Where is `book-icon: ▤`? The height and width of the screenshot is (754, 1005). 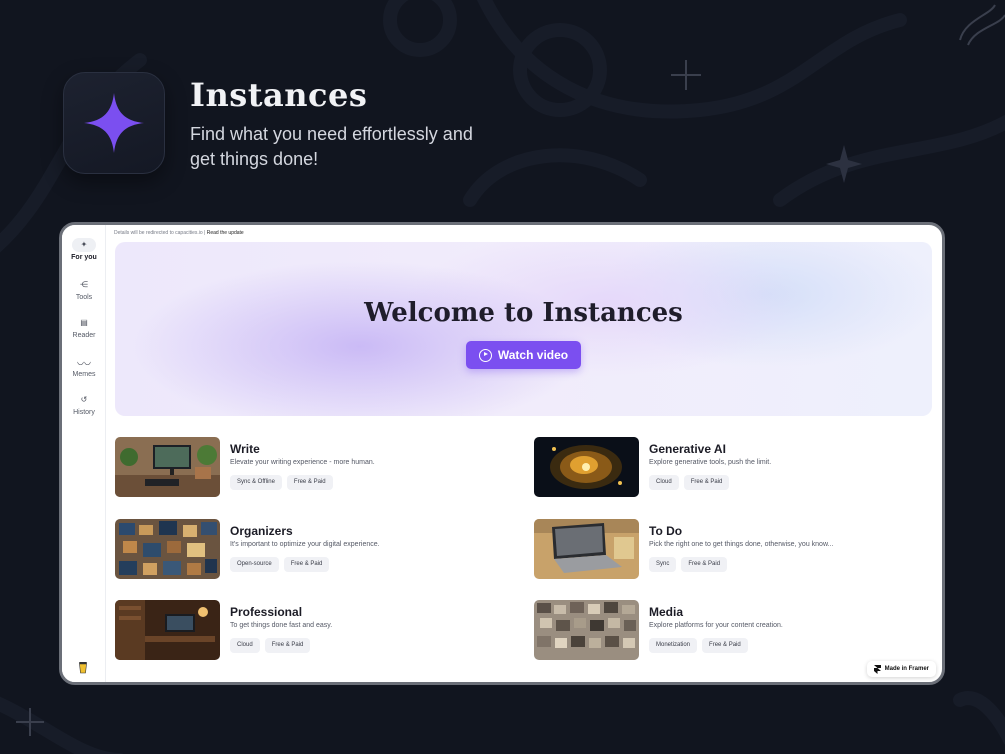 book-icon: ▤ is located at coordinates (84, 322).